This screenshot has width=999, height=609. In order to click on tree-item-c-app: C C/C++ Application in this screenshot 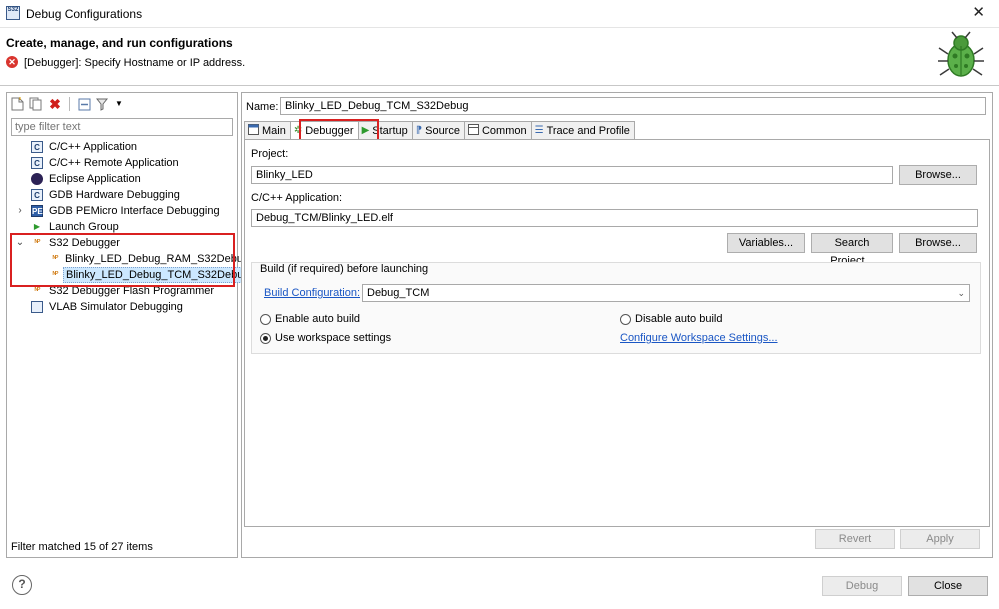, I will do `click(122, 147)`.